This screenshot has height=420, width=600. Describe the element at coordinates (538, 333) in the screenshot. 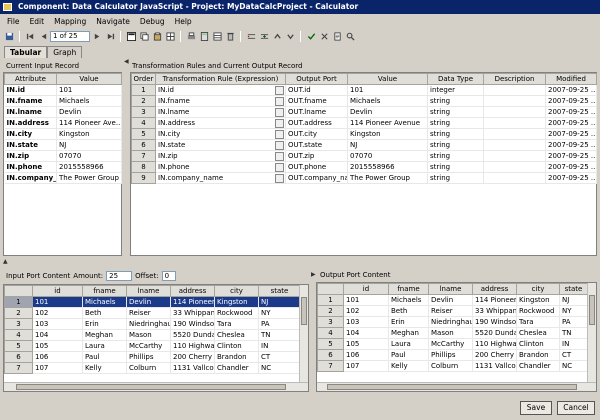

I see `city-cell: Cheslea` at that location.